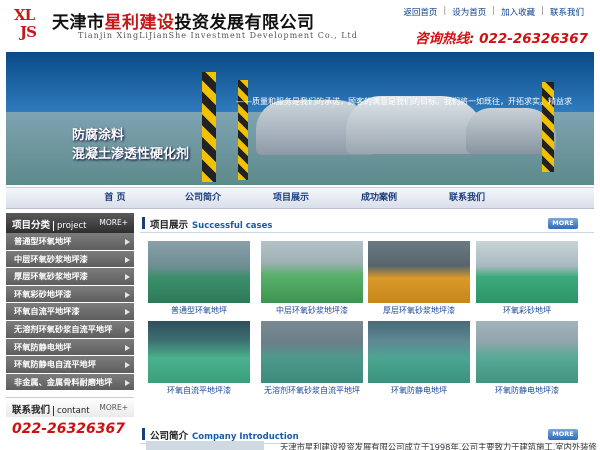  I want to click on contact-phone: 022-26326367, so click(68, 429).